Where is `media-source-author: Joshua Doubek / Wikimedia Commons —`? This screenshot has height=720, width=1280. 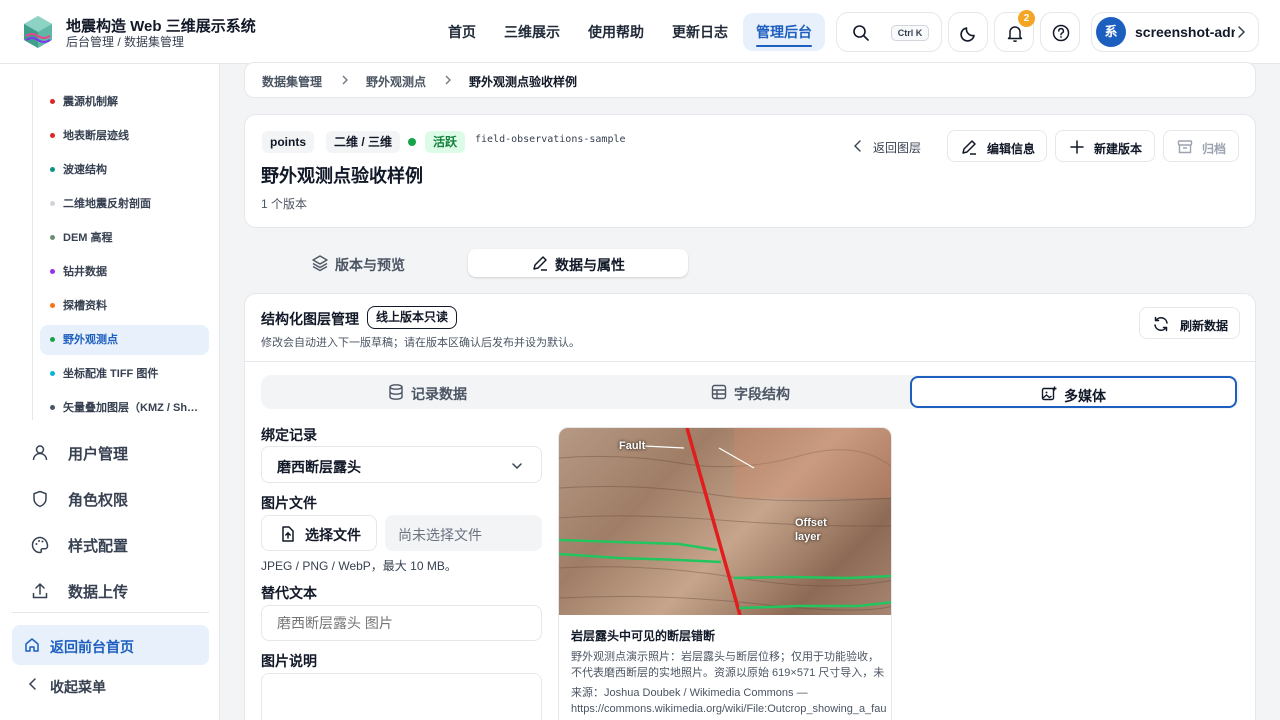 media-source-author: Joshua Doubek / Wikimedia Commons — is located at coordinates (706, 693).